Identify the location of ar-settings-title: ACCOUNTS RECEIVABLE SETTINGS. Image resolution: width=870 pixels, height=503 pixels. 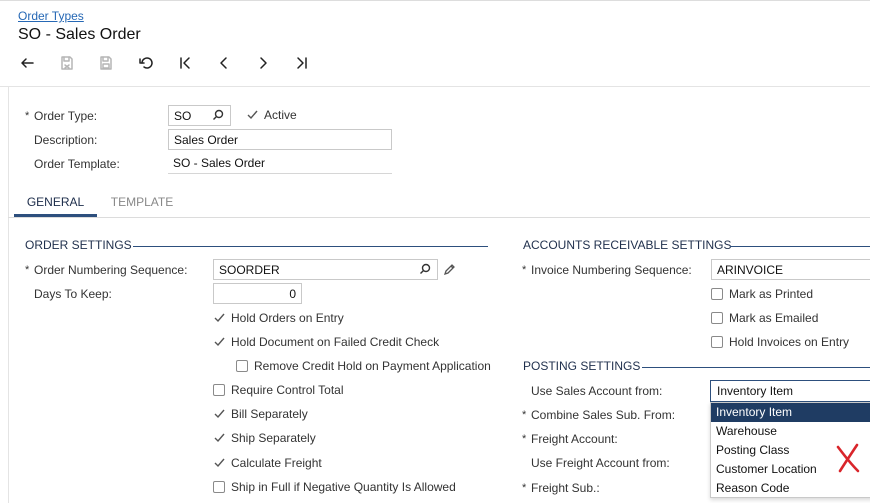
(627, 245).